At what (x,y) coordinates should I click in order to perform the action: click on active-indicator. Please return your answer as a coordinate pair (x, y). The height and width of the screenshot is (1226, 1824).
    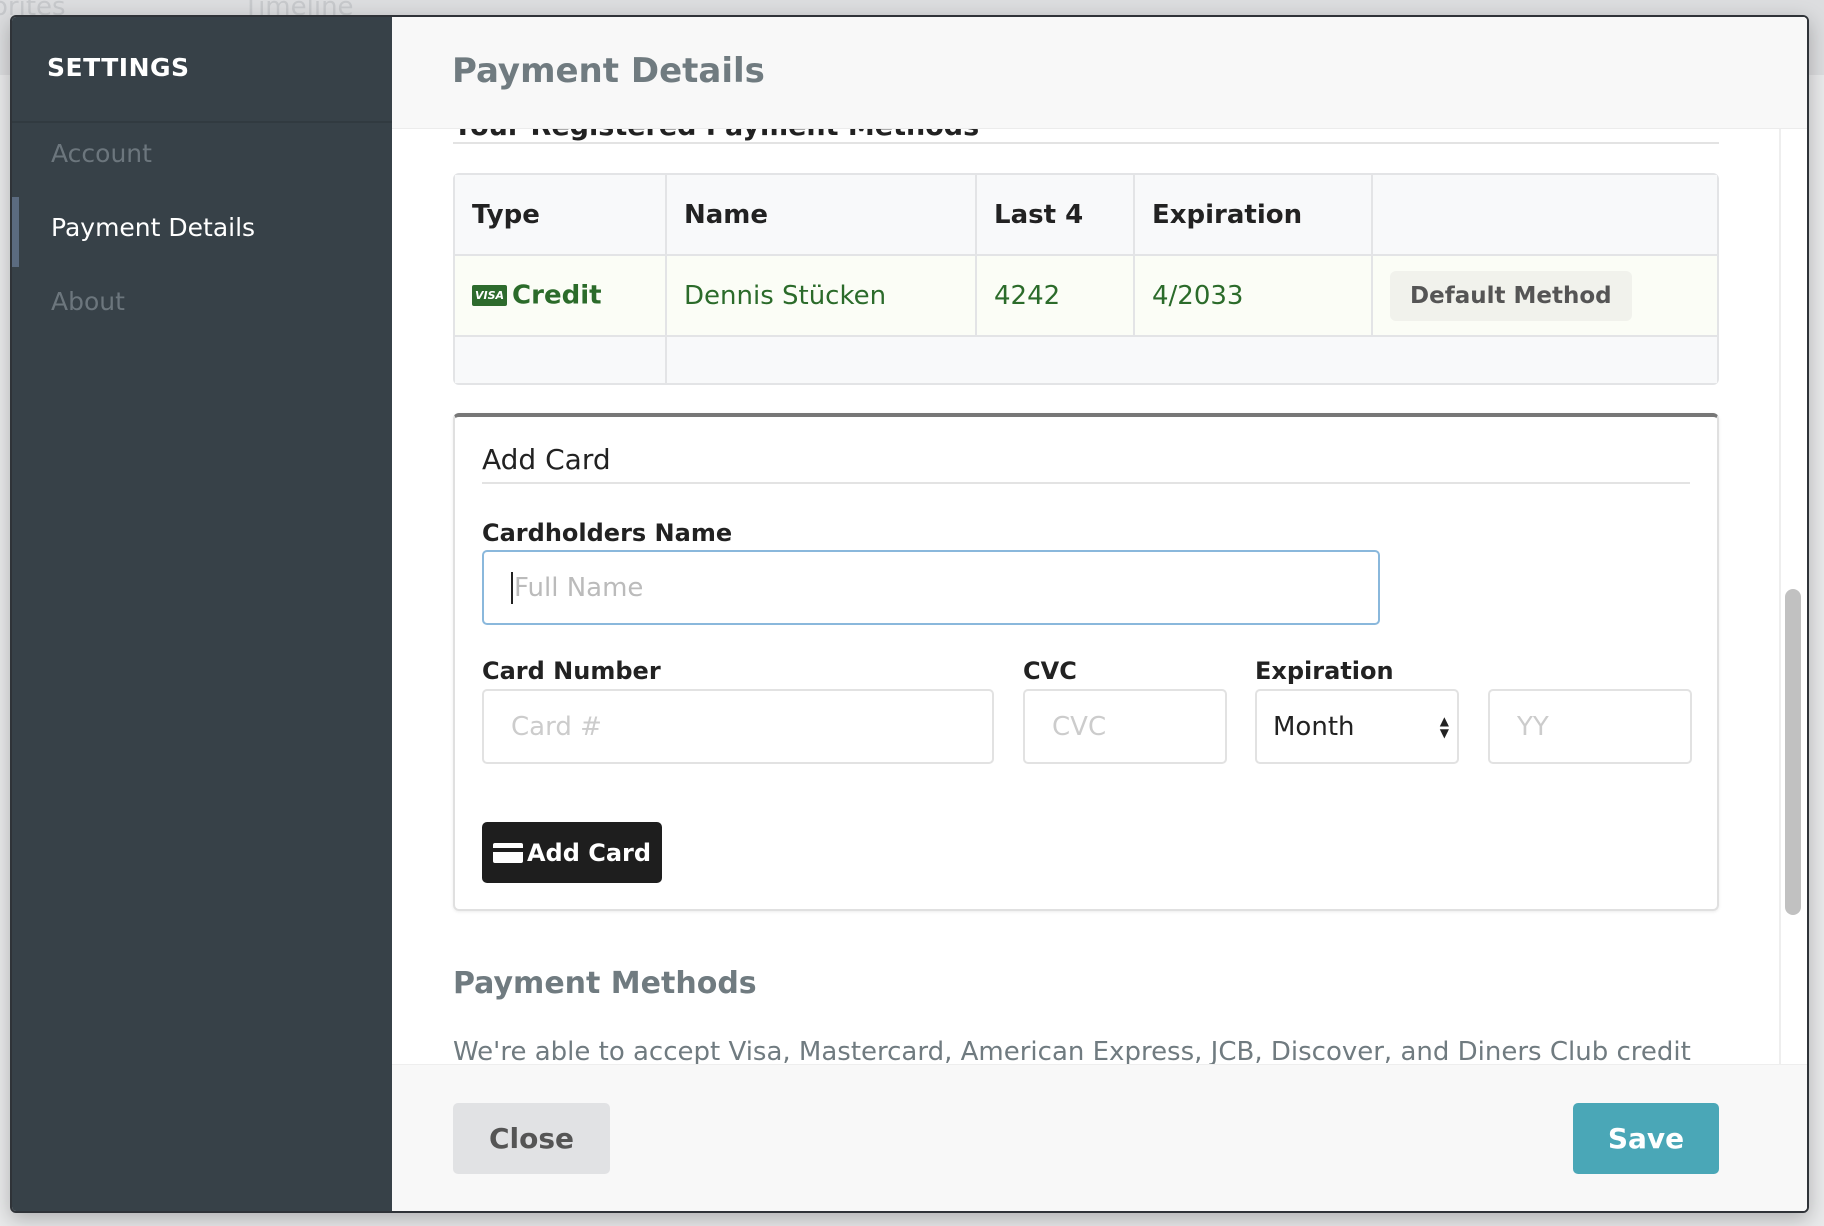
    Looking at the image, I should click on (15, 232).